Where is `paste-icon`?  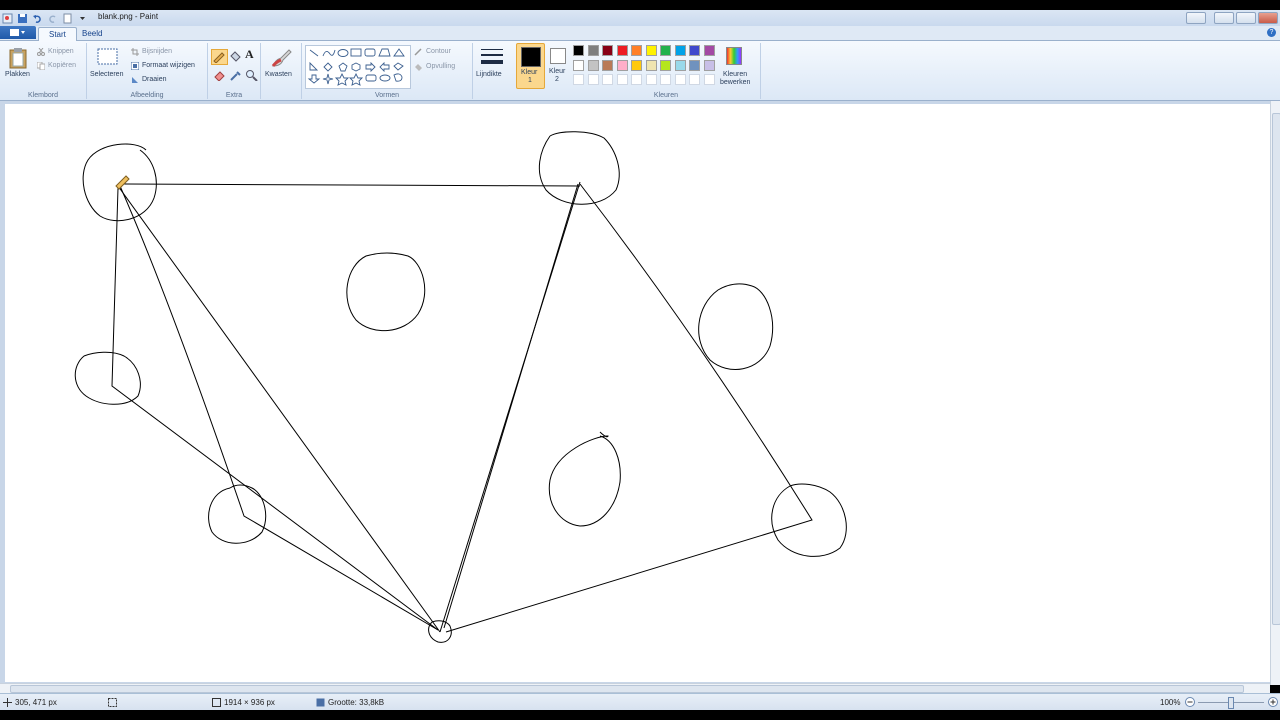
paste-icon is located at coordinates (18, 58).